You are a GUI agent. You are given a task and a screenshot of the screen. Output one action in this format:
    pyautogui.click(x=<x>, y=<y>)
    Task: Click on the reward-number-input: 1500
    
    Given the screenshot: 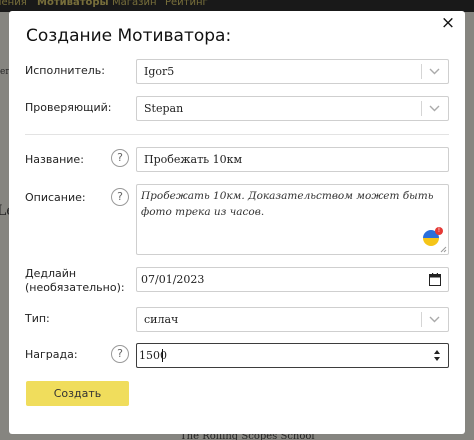 What is the action you would take?
    pyautogui.click(x=292, y=355)
    